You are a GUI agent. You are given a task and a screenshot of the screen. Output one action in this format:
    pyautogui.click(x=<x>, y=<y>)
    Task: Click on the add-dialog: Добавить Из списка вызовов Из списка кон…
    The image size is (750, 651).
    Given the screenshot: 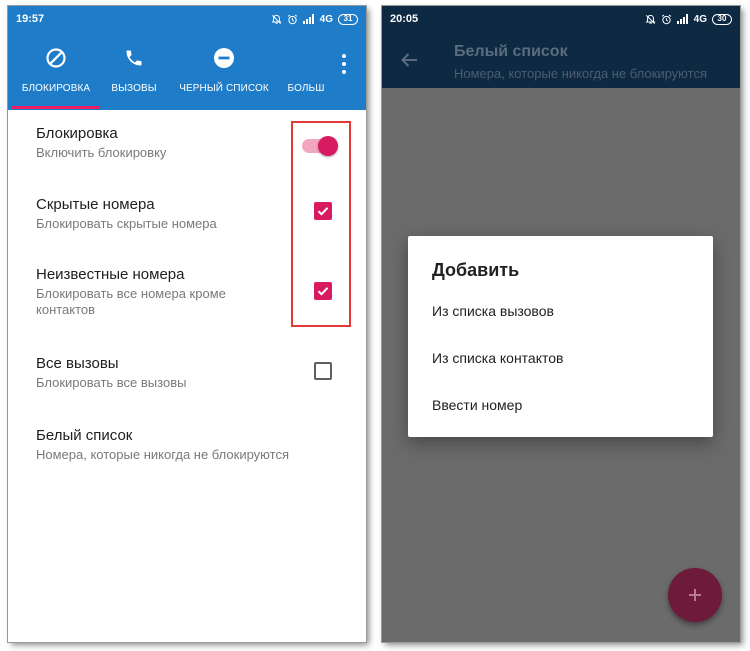 What is the action you would take?
    pyautogui.click(x=560, y=336)
    